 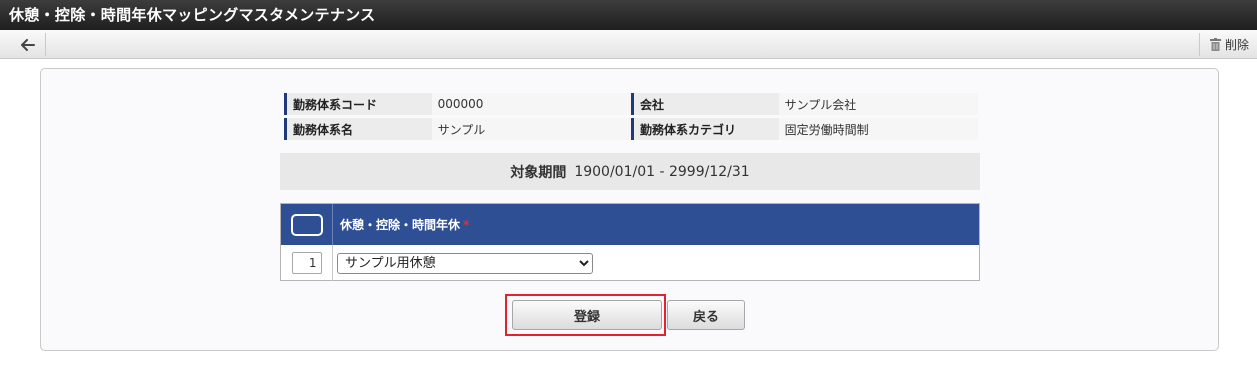 I want to click on period-bar: 対象期間 1900/01/01 - 2999/12/31, so click(x=630, y=171).